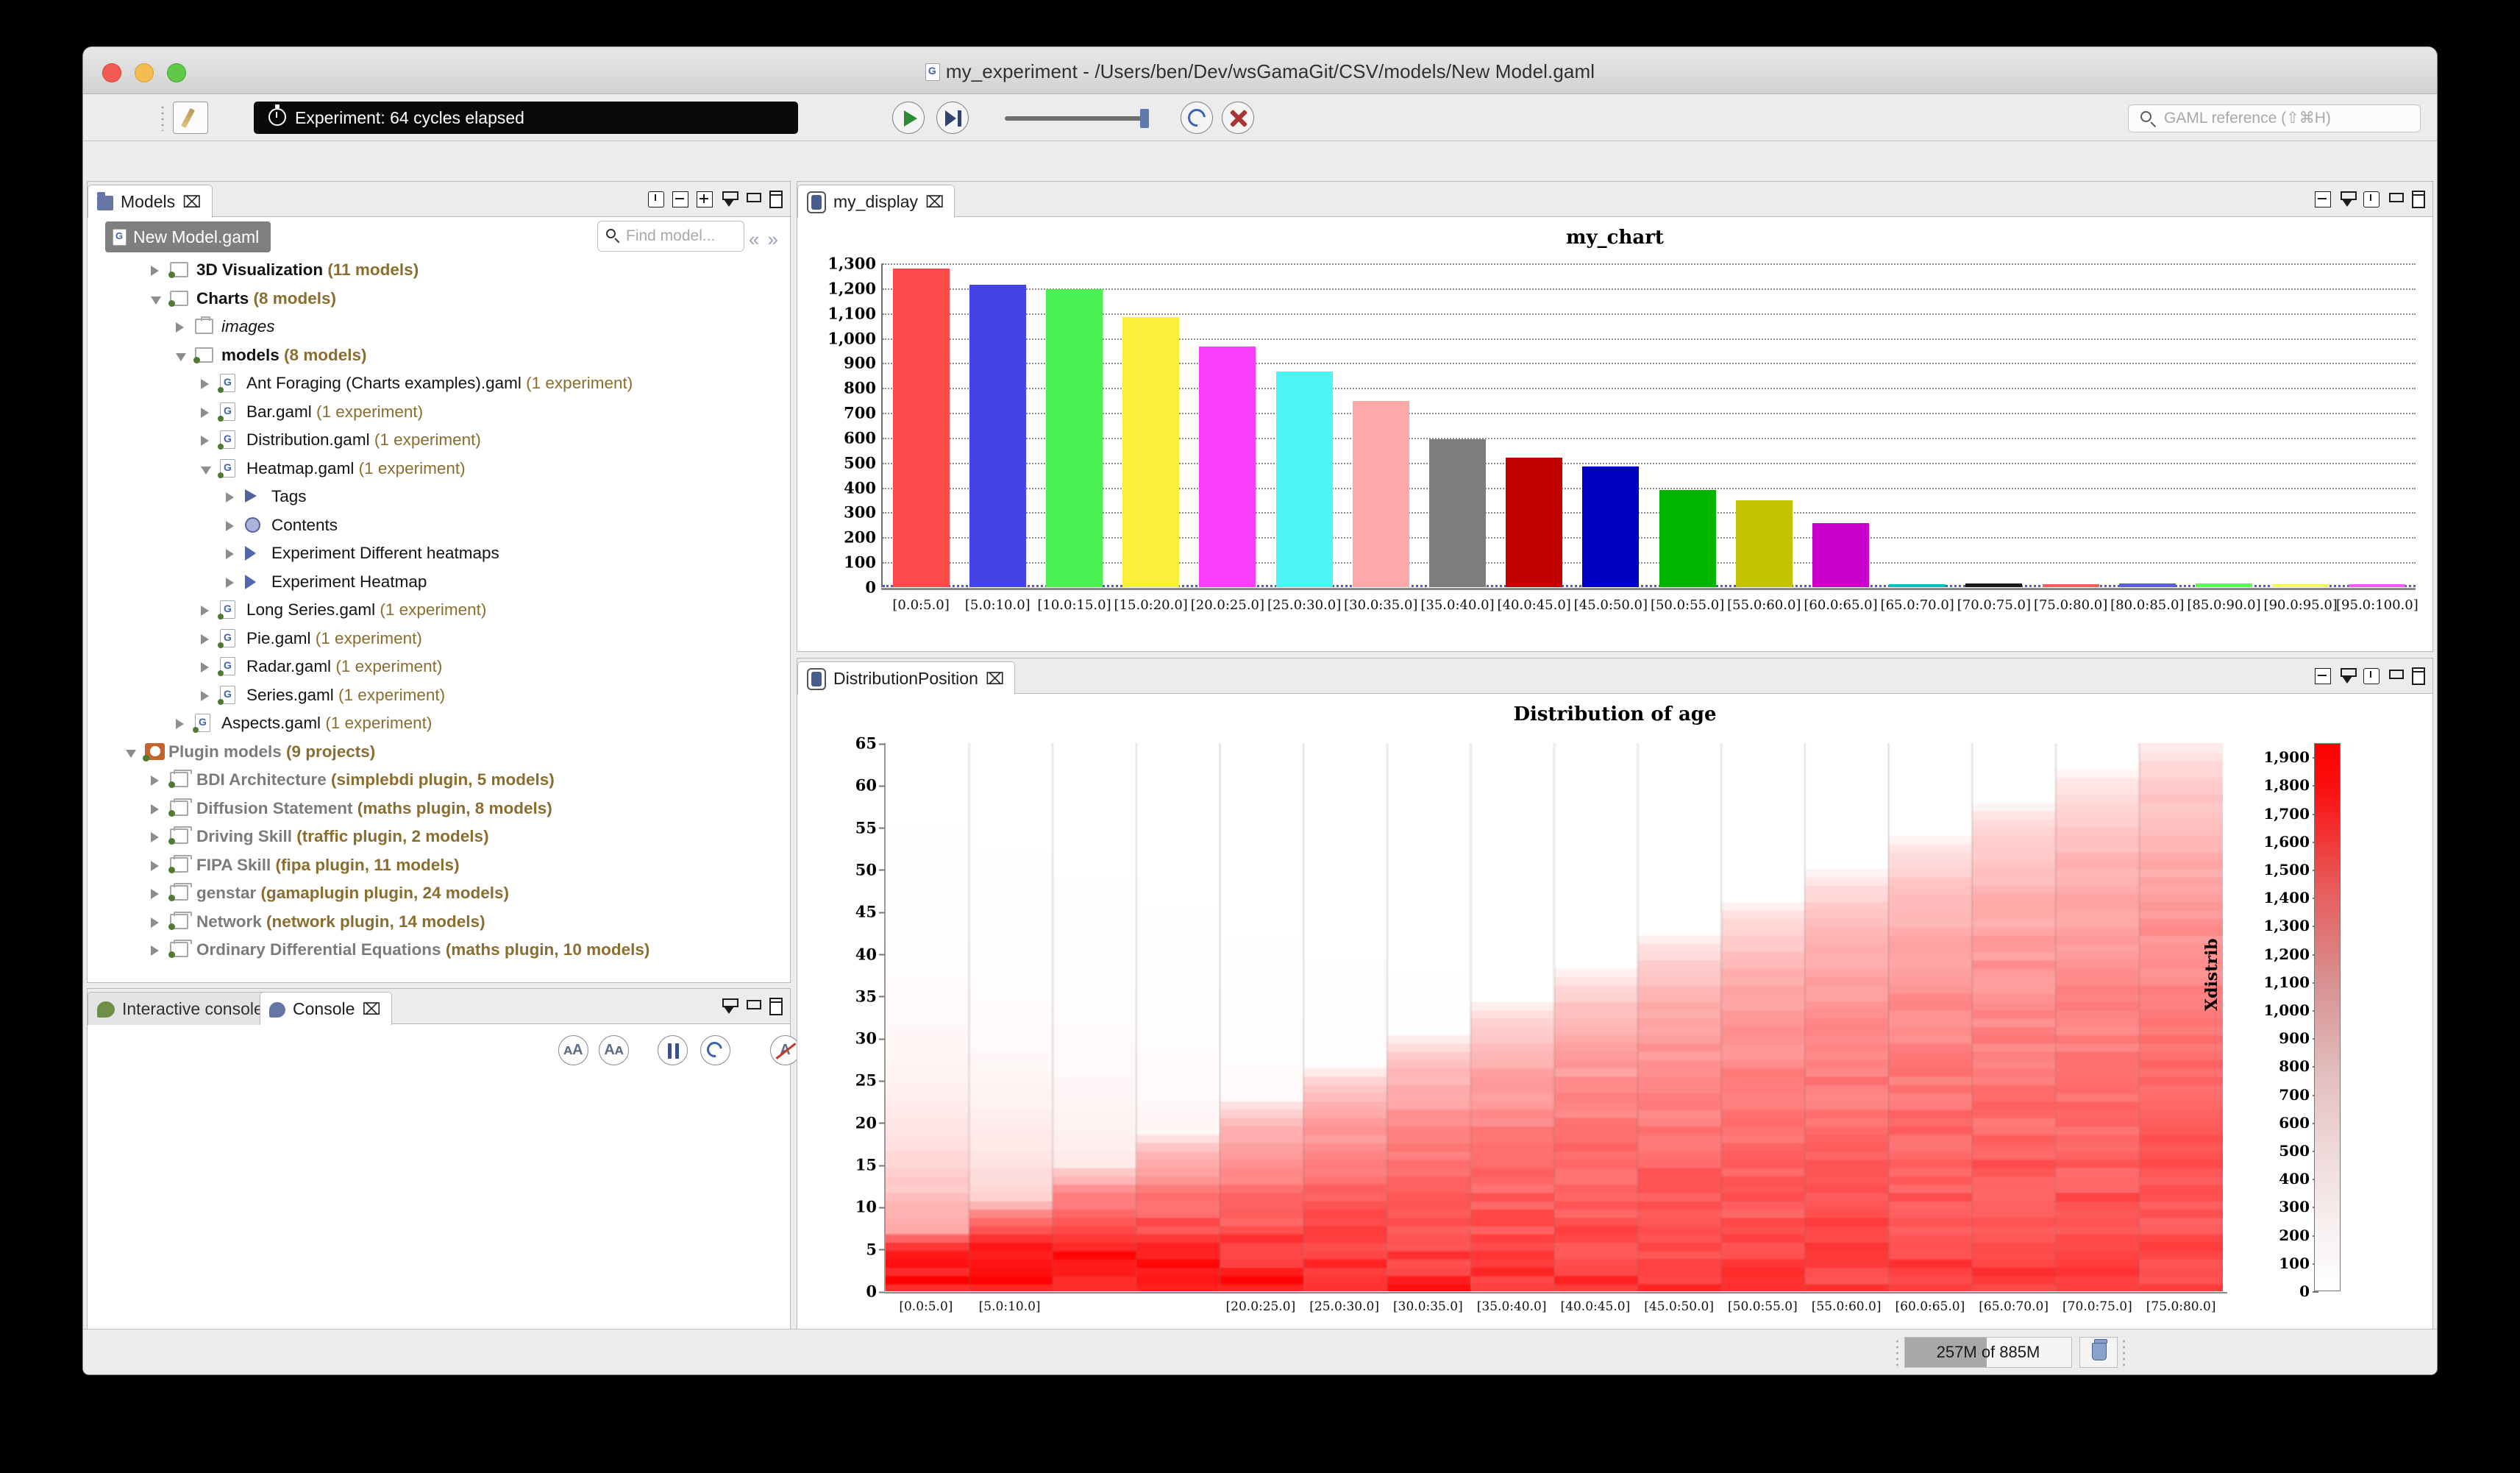 This screenshot has width=2520, height=1473. What do you see at coordinates (439, 582) in the screenshot?
I see `tree-row: Experiment Heatmap` at bounding box center [439, 582].